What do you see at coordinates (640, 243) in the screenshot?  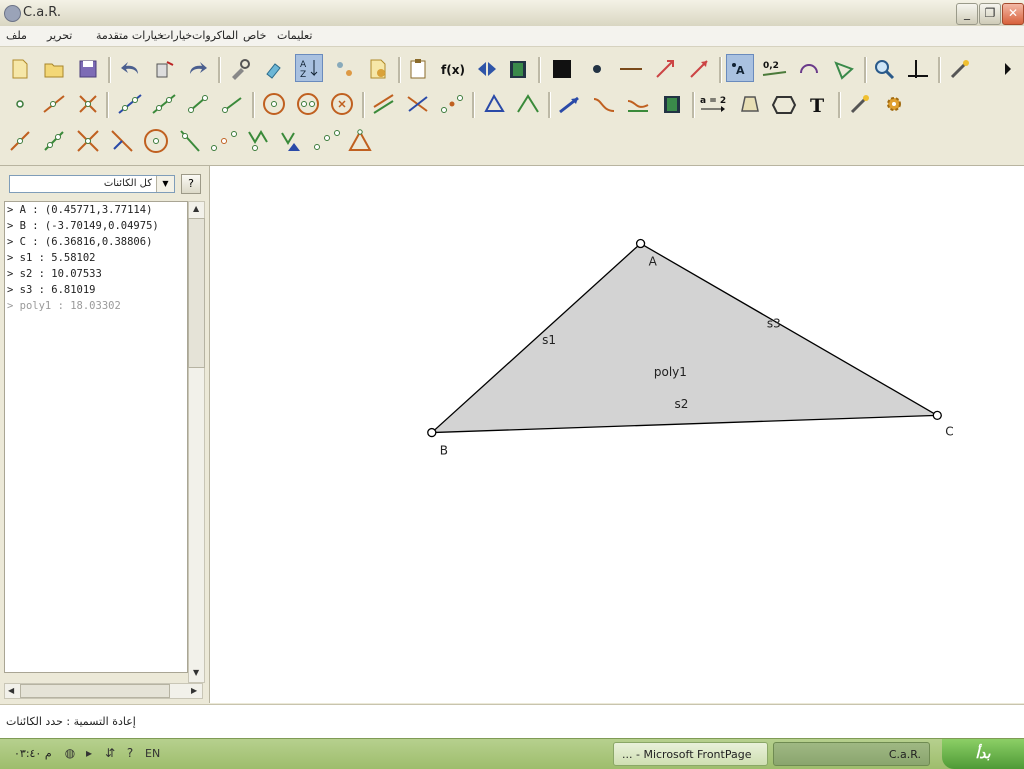 I see `point-a` at bounding box center [640, 243].